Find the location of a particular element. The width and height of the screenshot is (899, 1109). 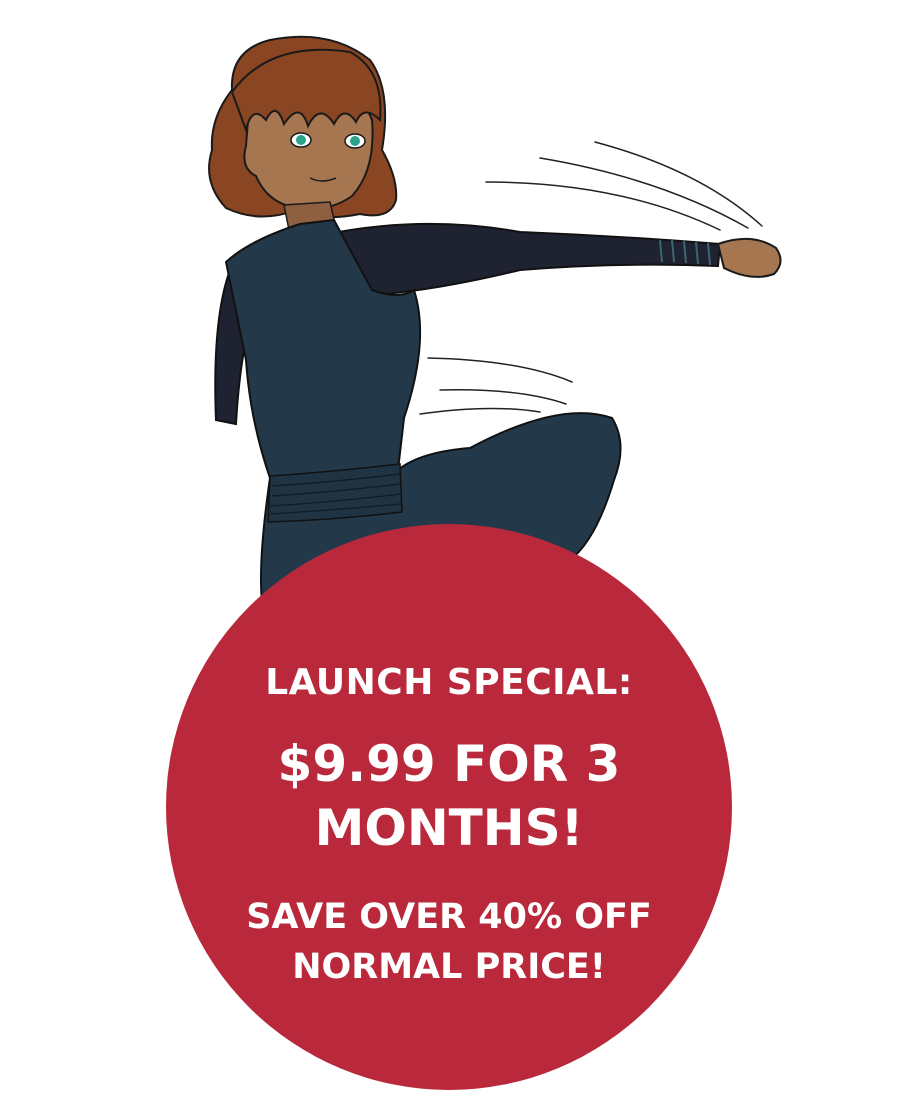

promo-savings: SAVE OVER 40% OFF NORMAL PRICE! is located at coordinates (449, 942).